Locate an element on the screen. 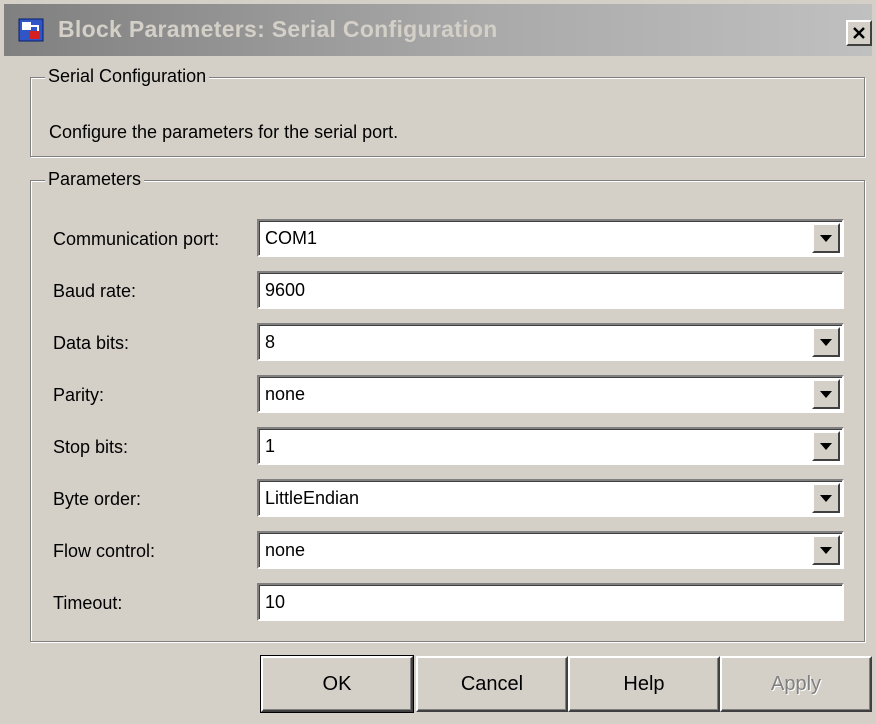 The image size is (876, 724). ok-button: OK is located at coordinates (337, 684).